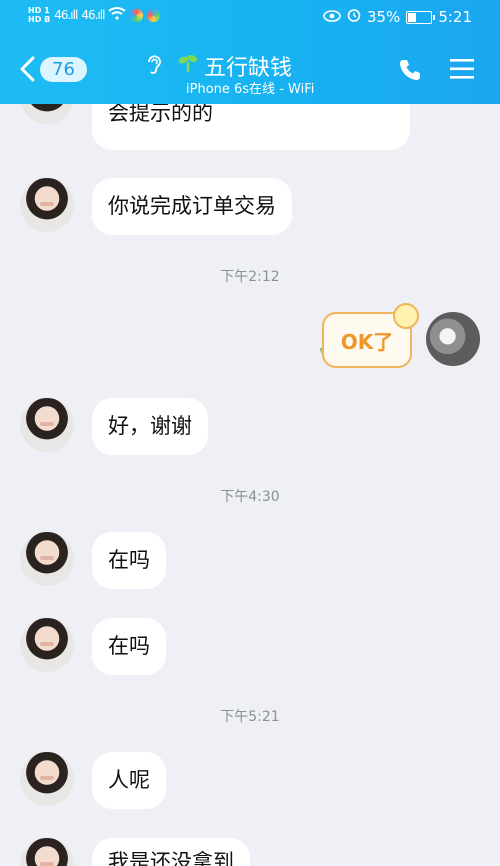  I want to click on message-bubble: 你说完成订单交易, so click(192, 206).